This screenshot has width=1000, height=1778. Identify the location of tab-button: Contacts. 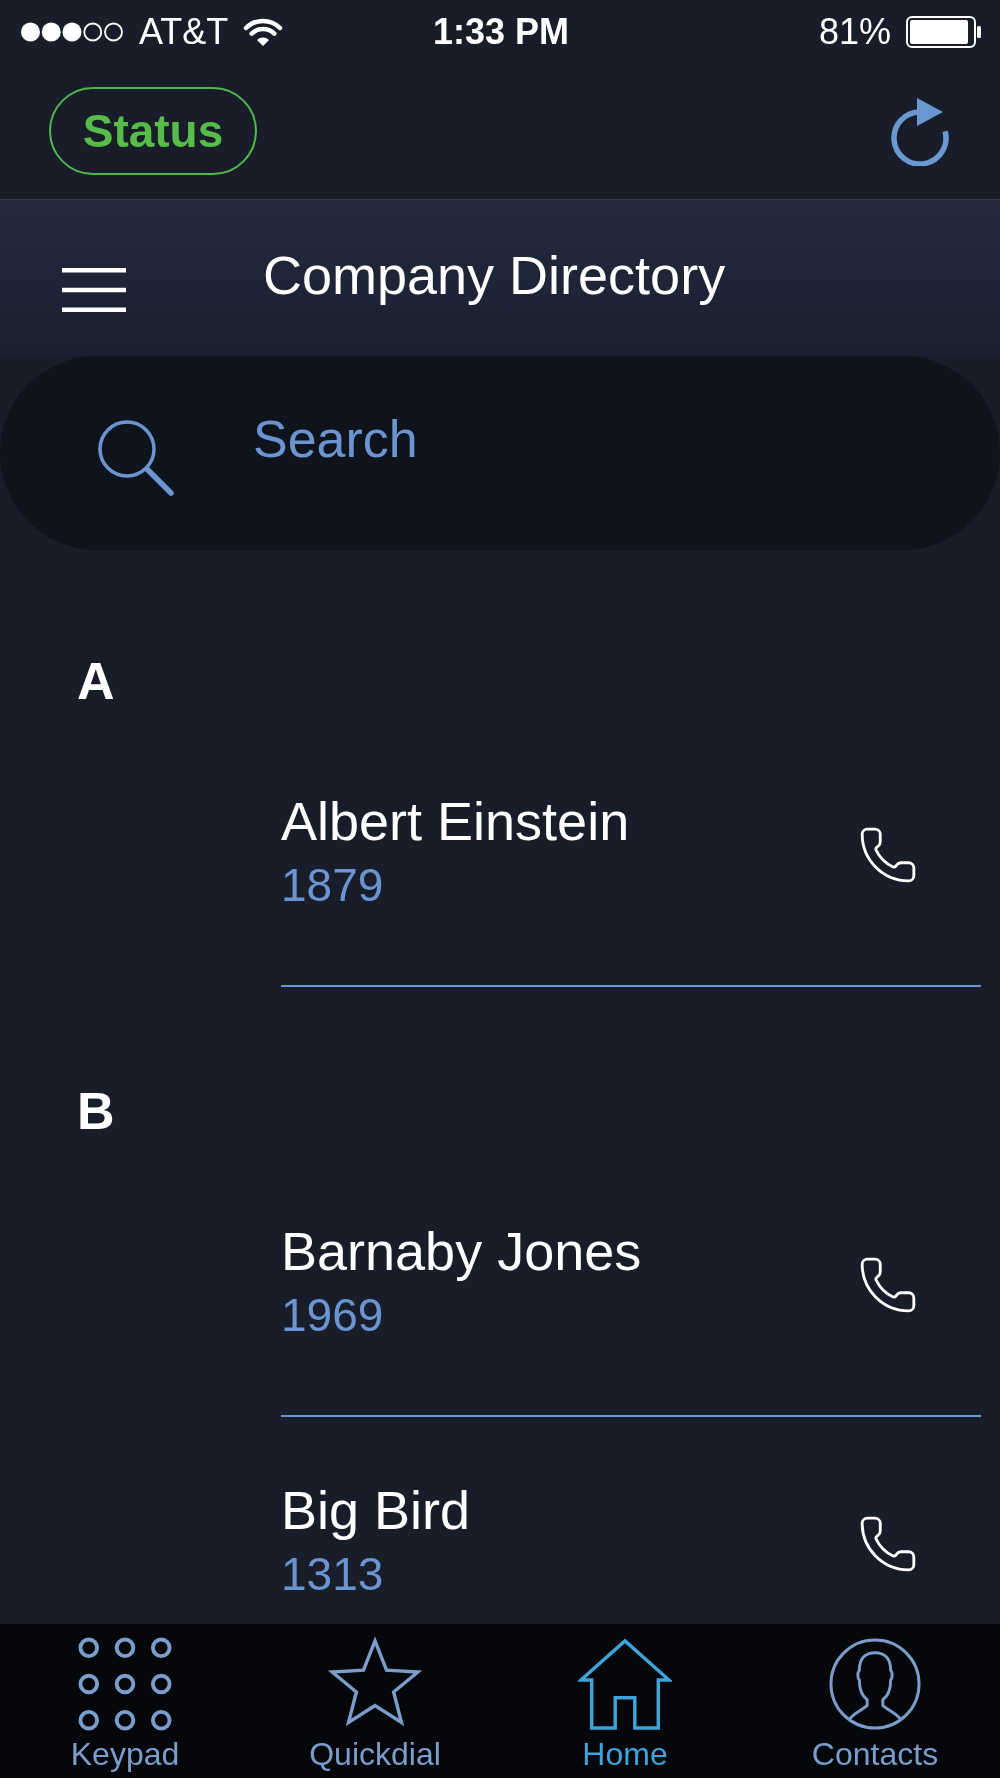
(875, 1701).